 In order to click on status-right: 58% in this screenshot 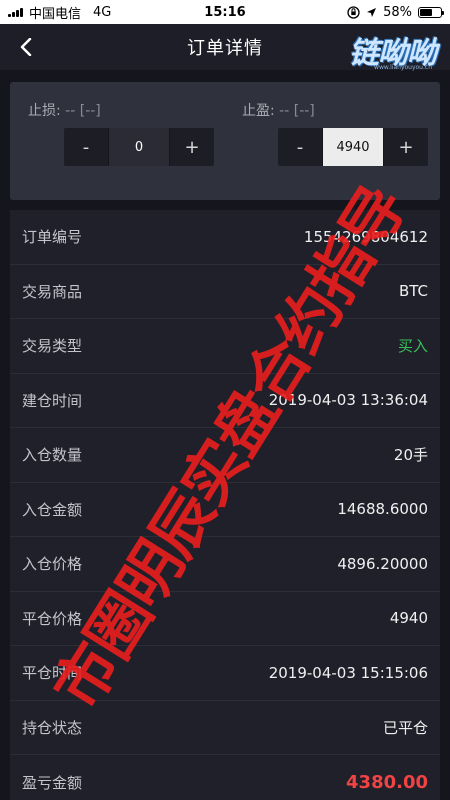, I will do `click(395, 12)`.